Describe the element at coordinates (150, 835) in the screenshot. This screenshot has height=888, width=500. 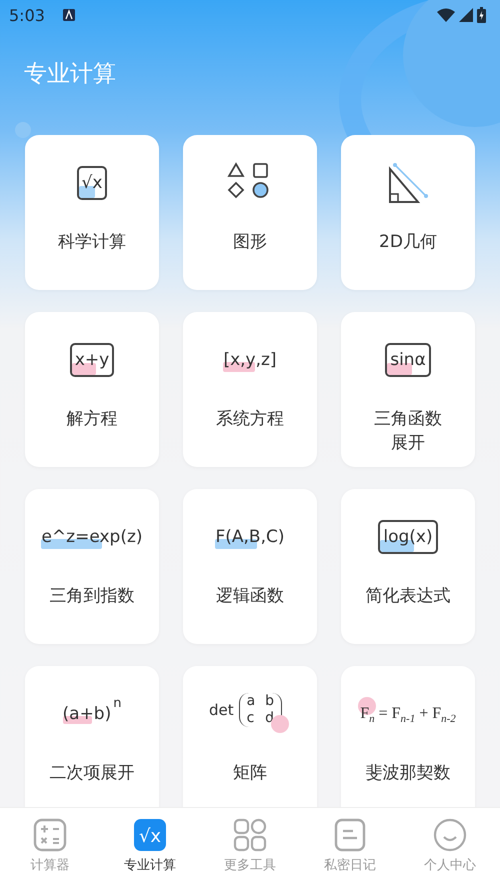
I see `square-root-icon: √x` at that location.